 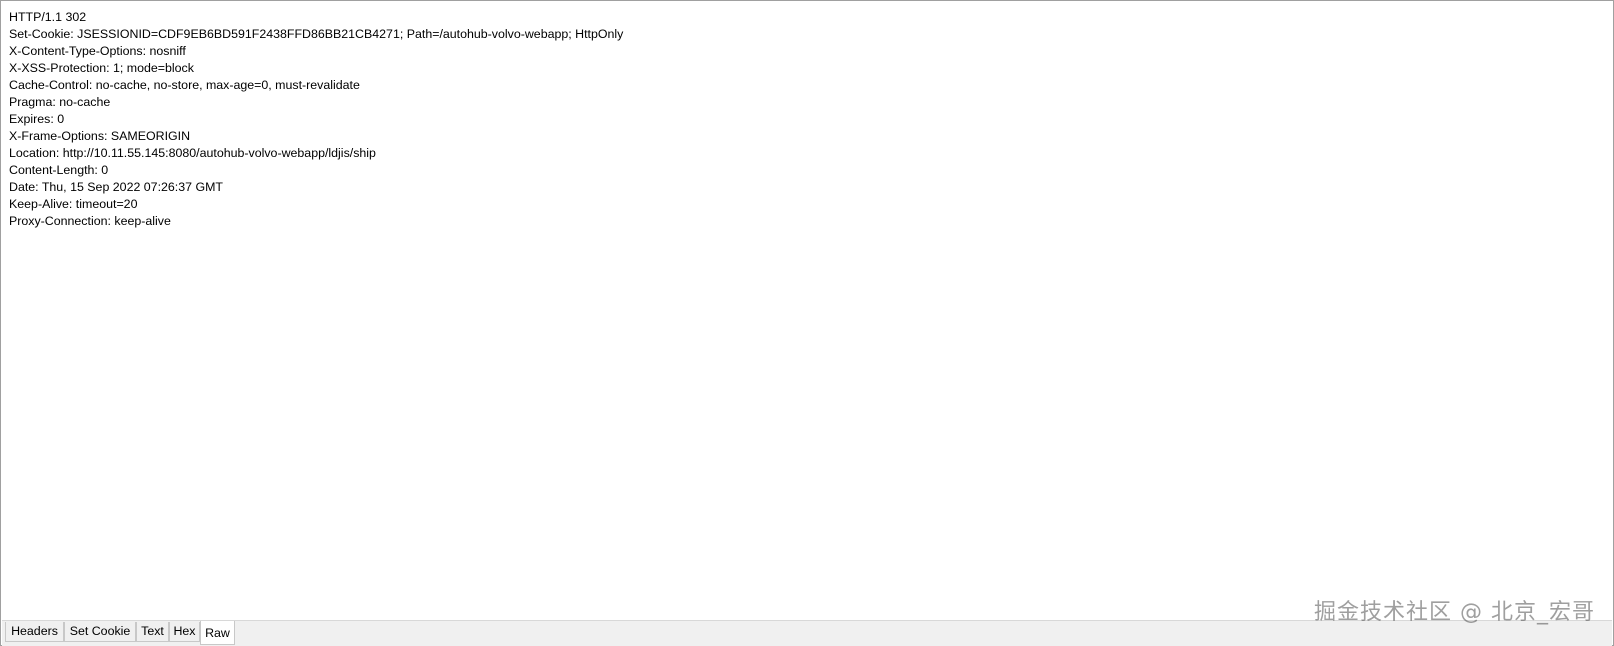 What do you see at coordinates (184, 632) in the screenshot?
I see `tab-hex: Hex` at bounding box center [184, 632].